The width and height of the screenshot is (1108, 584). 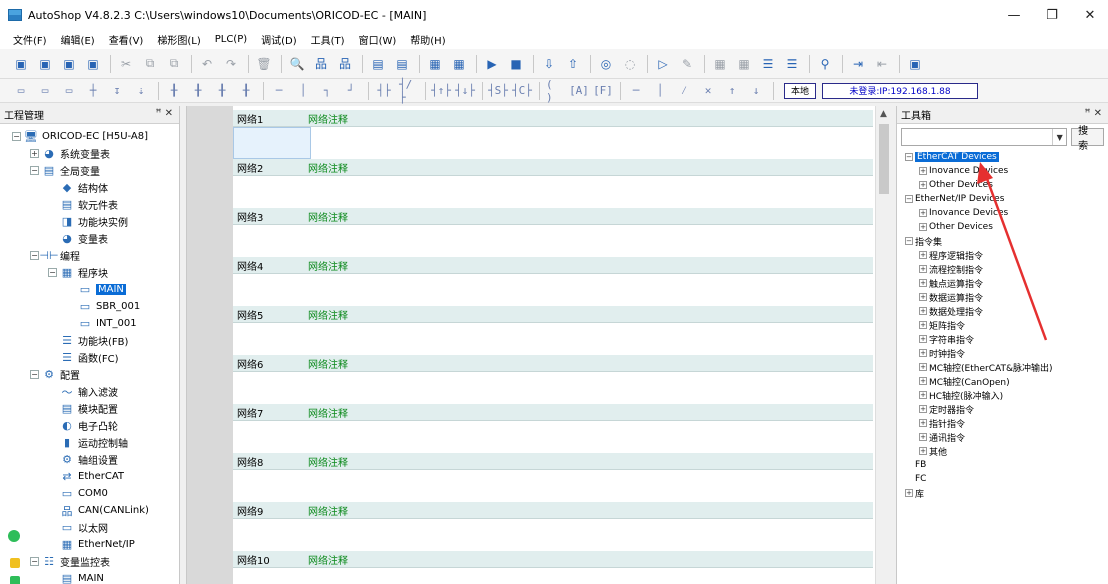 I want to click on delete-hline-icon: ⁄, so click(x=684, y=91).